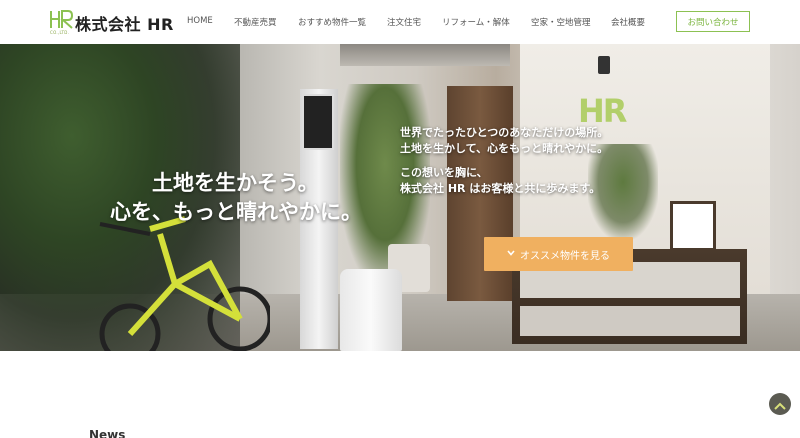 The height and width of the screenshot is (438, 800). I want to click on back-to-top-button, so click(780, 404).